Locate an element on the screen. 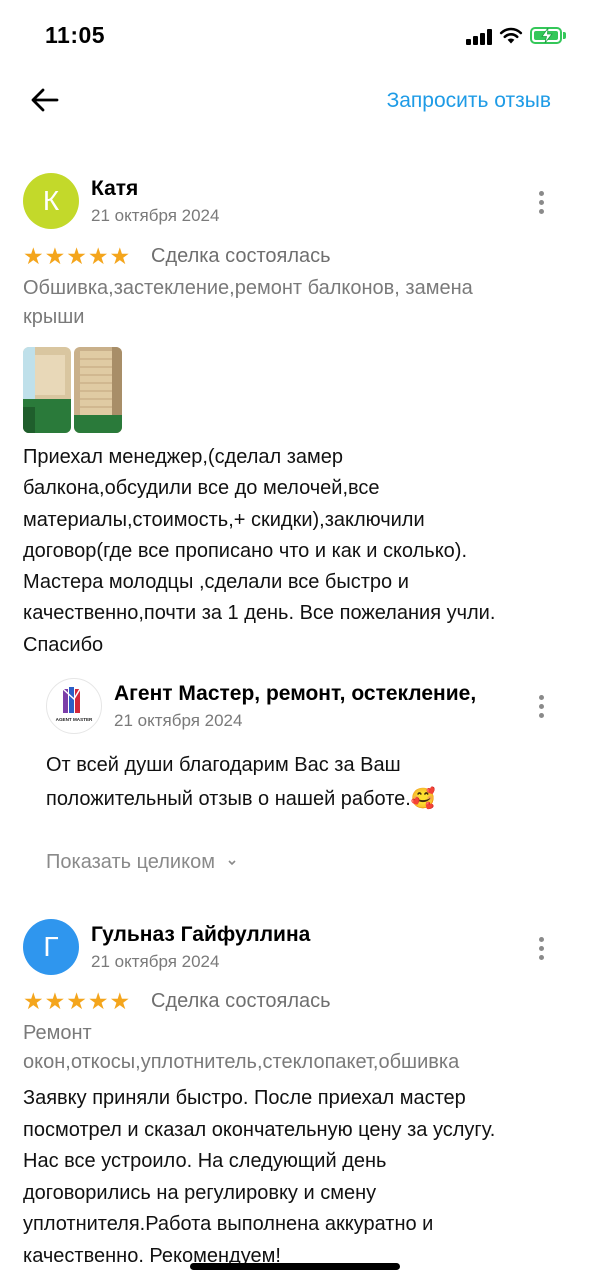 Image resolution: width=591 pixels, height=1280 pixels. request-review-link: Запросить отзыв is located at coordinates (469, 101).